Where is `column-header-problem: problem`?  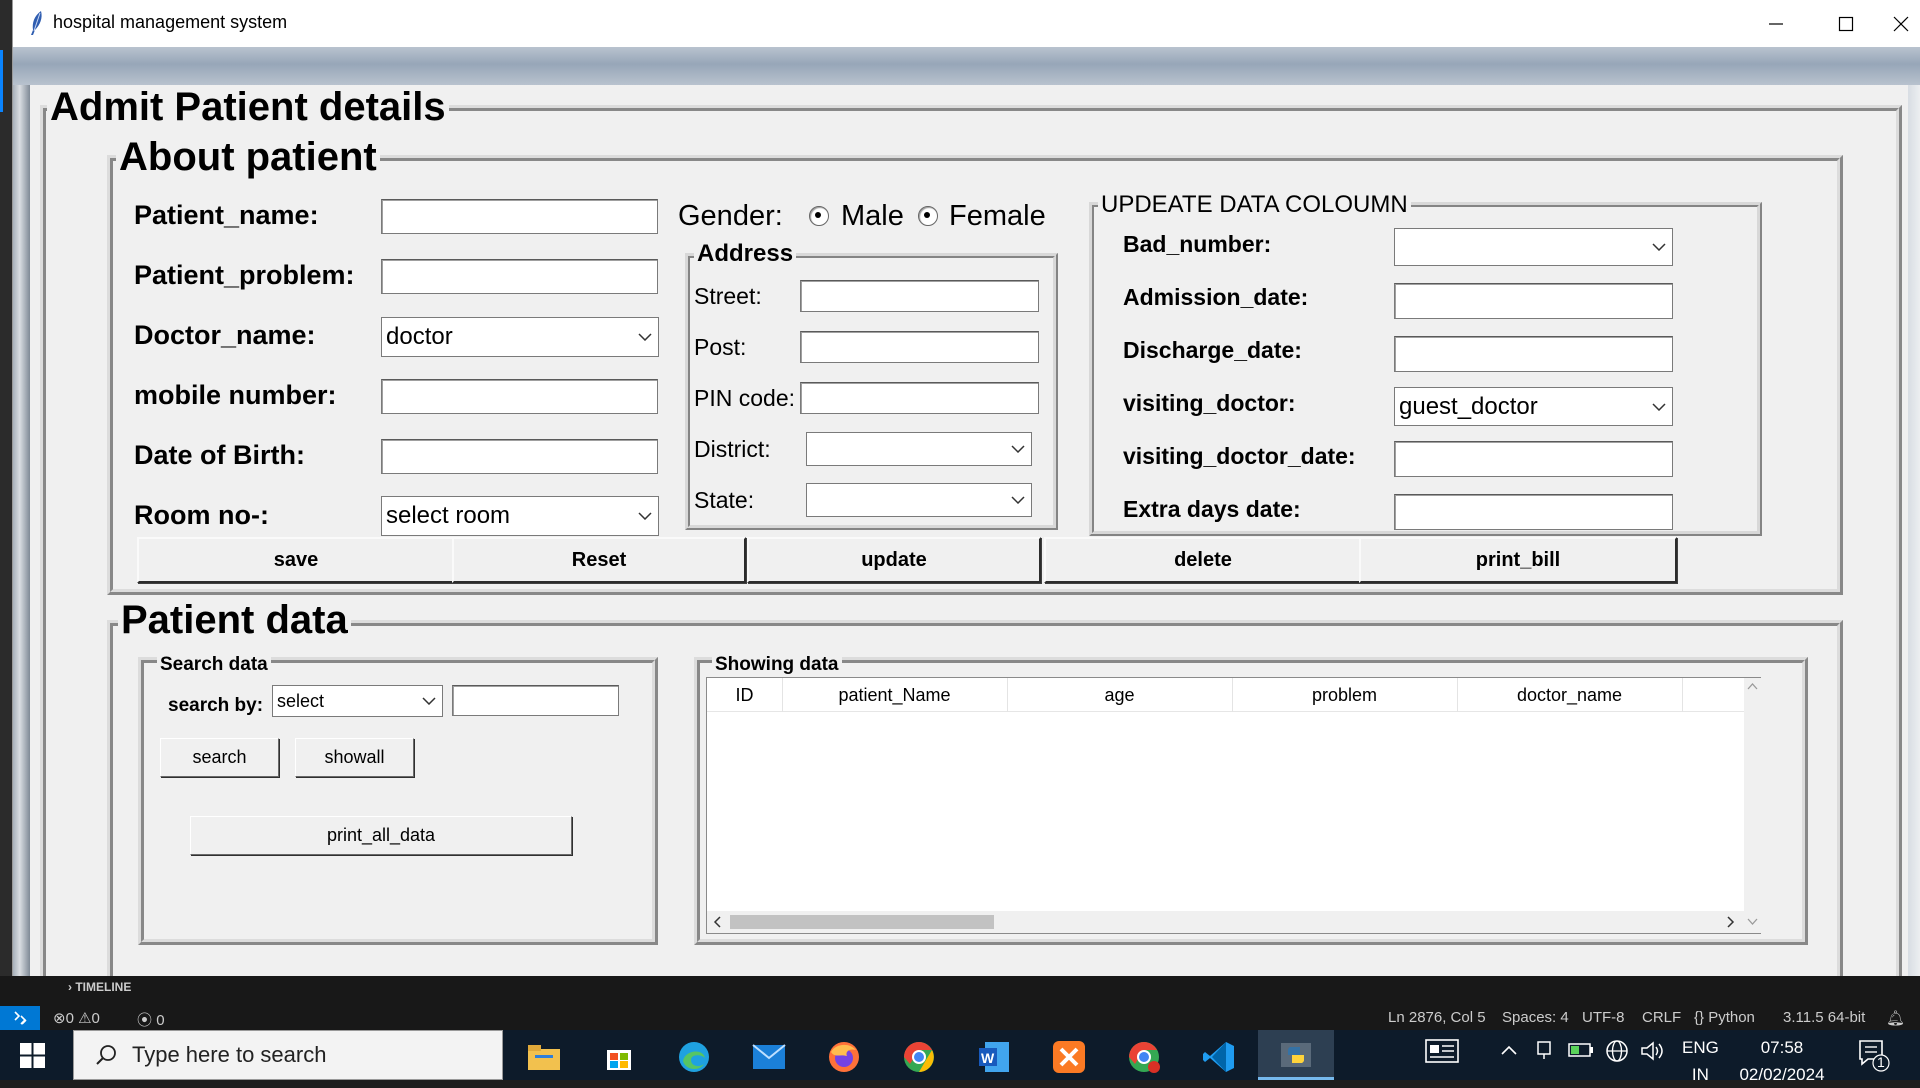 column-header-problem: problem is located at coordinates (1345, 695).